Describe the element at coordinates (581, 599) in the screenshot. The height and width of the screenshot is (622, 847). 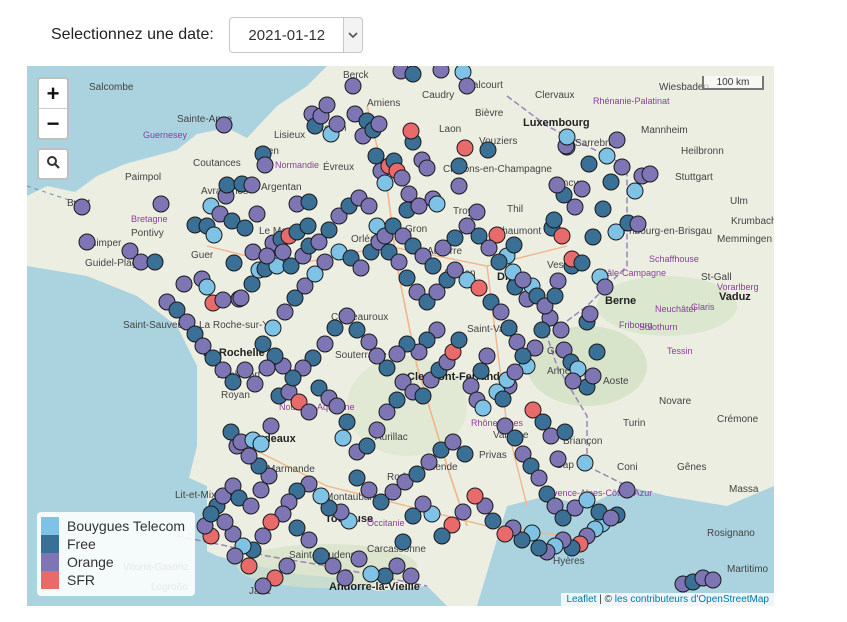
I see `leaflet-link: Leaflet` at that location.